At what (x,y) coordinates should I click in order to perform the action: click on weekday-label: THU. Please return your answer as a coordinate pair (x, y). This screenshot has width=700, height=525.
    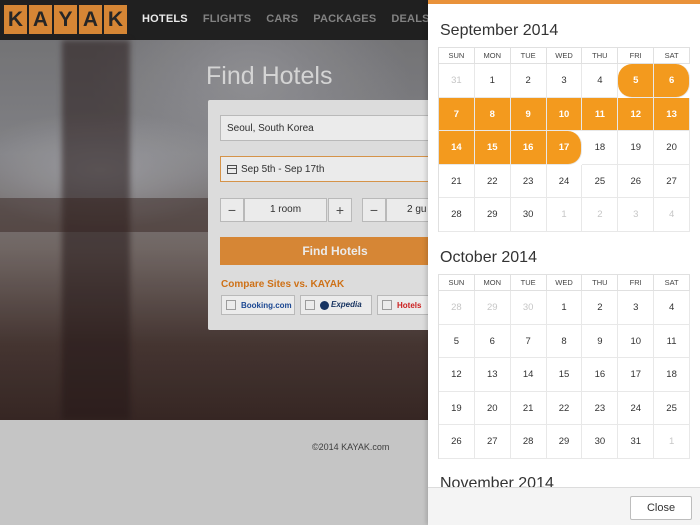
    Looking at the image, I should click on (600, 283).